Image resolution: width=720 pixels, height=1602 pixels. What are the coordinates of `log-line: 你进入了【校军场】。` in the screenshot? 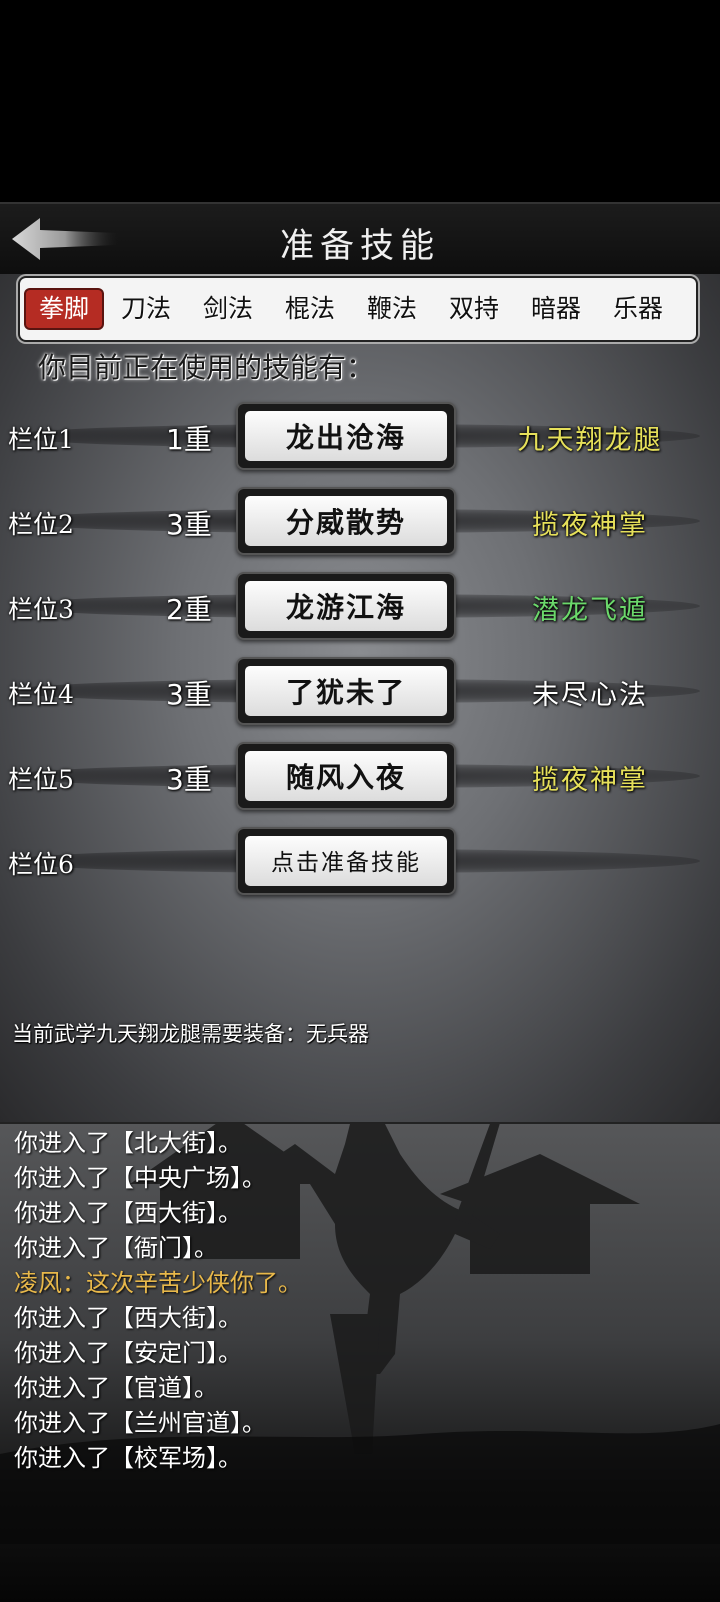 It's located at (128, 1458).